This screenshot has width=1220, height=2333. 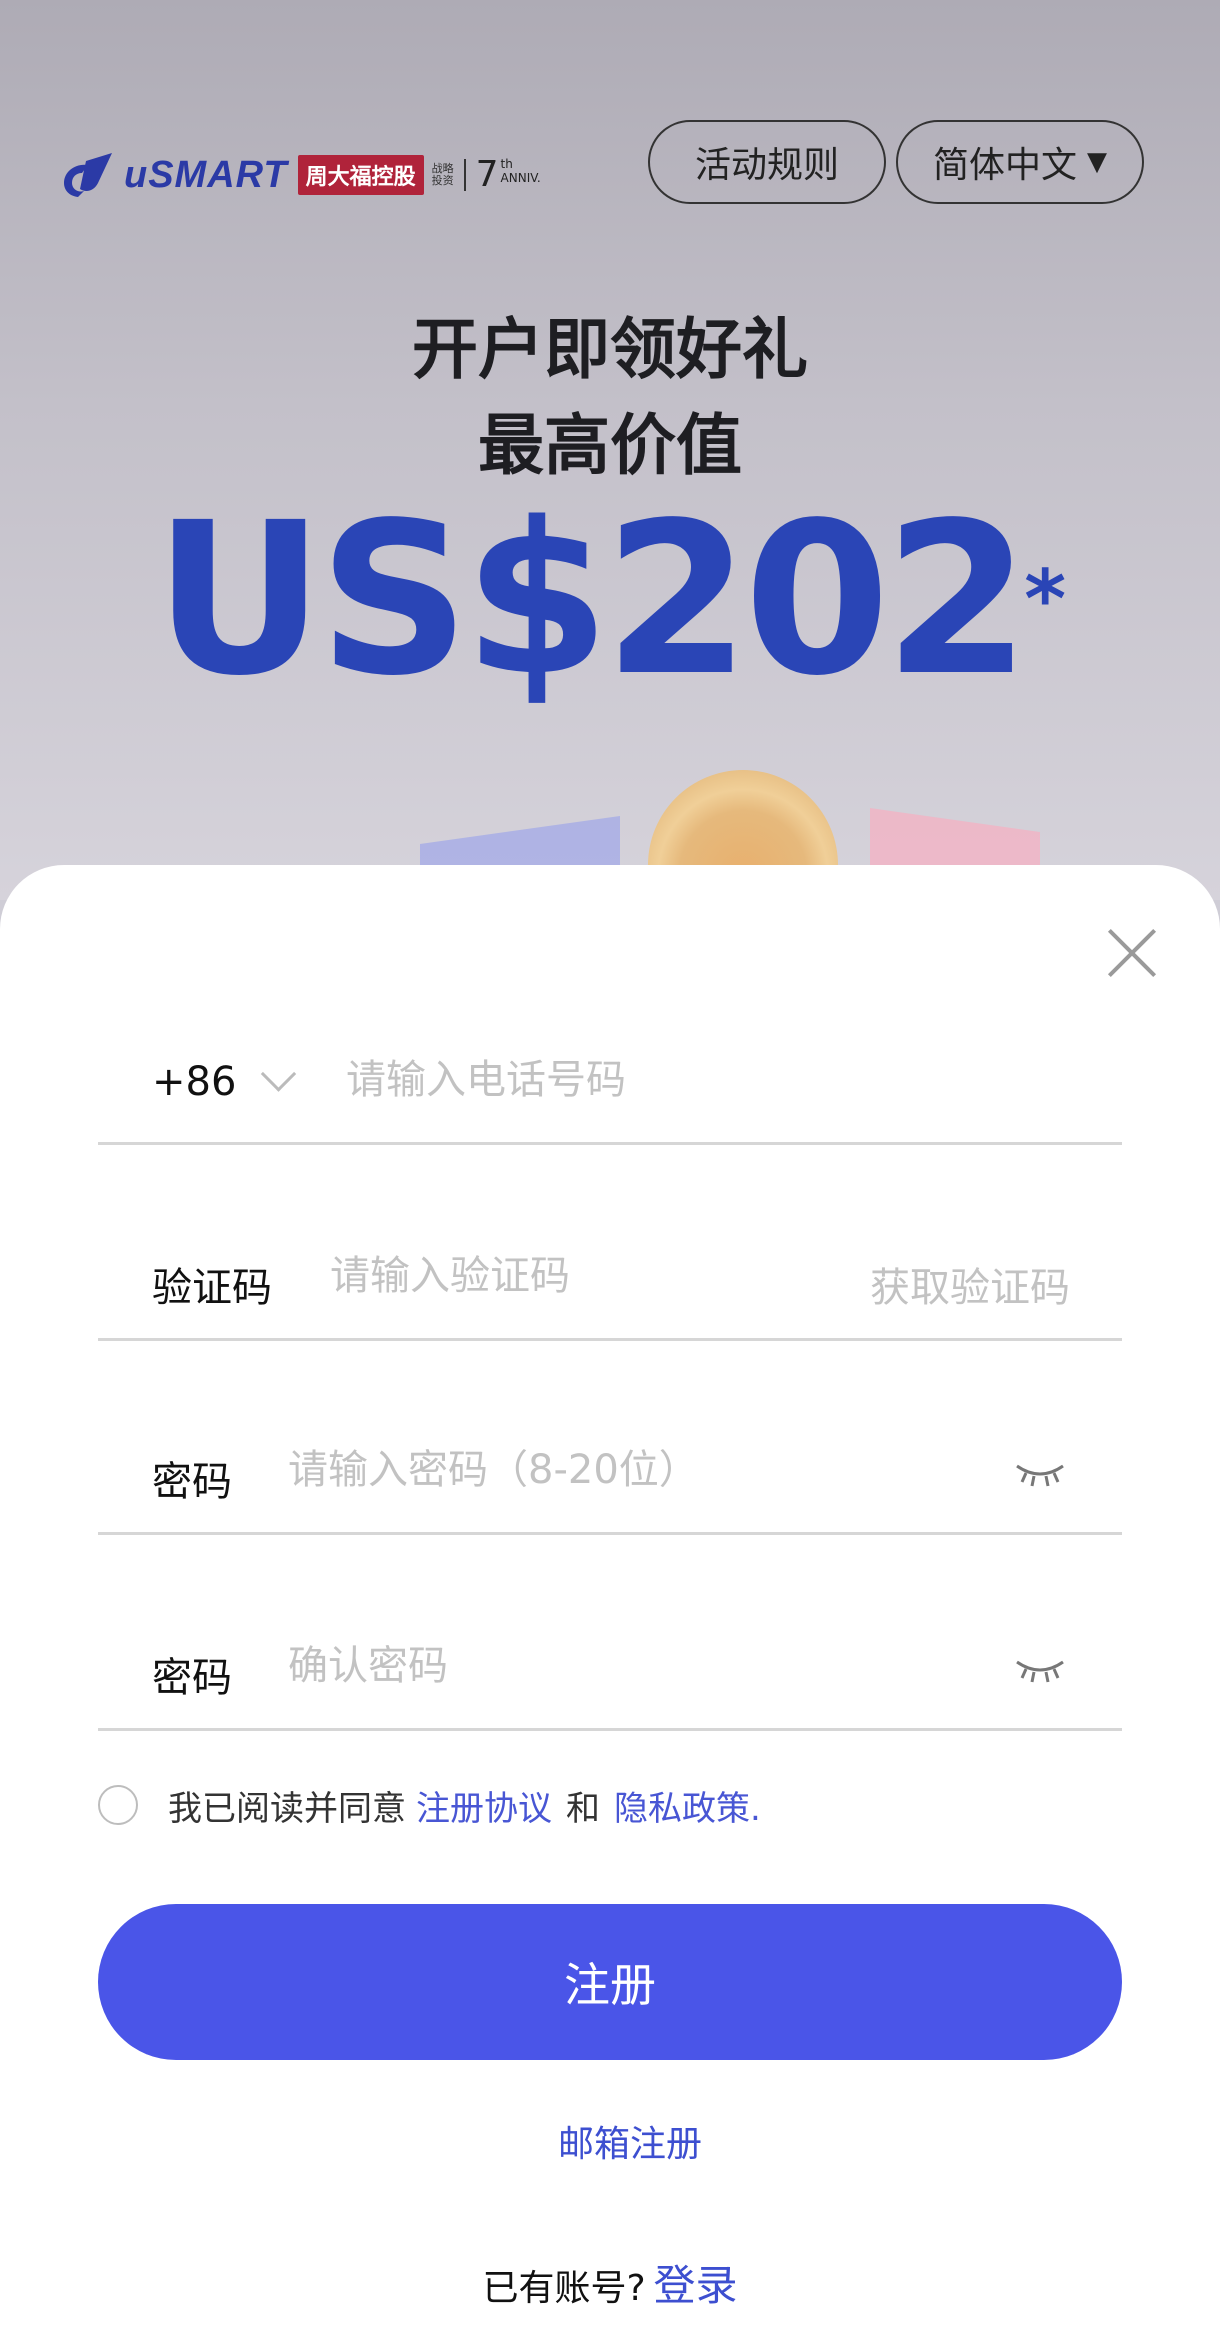 What do you see at coordinates (484, 1805) in the screenshot?
I see `terms-link: 注册协议` at bounding box center [484, 1805].